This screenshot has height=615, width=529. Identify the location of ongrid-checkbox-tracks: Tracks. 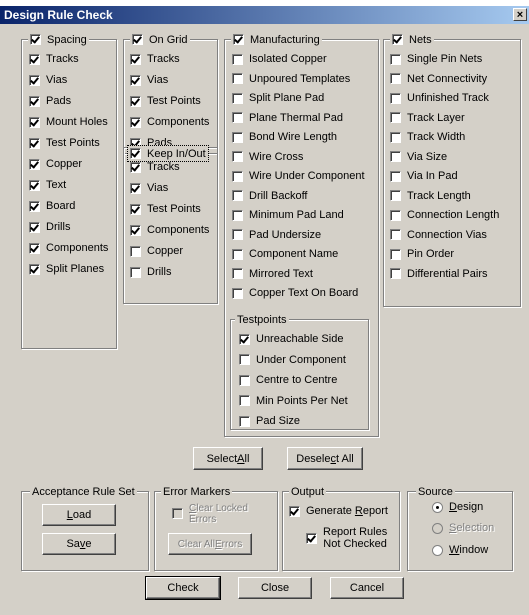
(155, 59).